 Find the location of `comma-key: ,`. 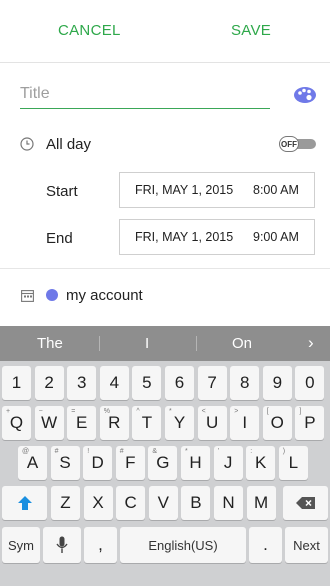

comma-key: , is located at coordinates (100, 545).